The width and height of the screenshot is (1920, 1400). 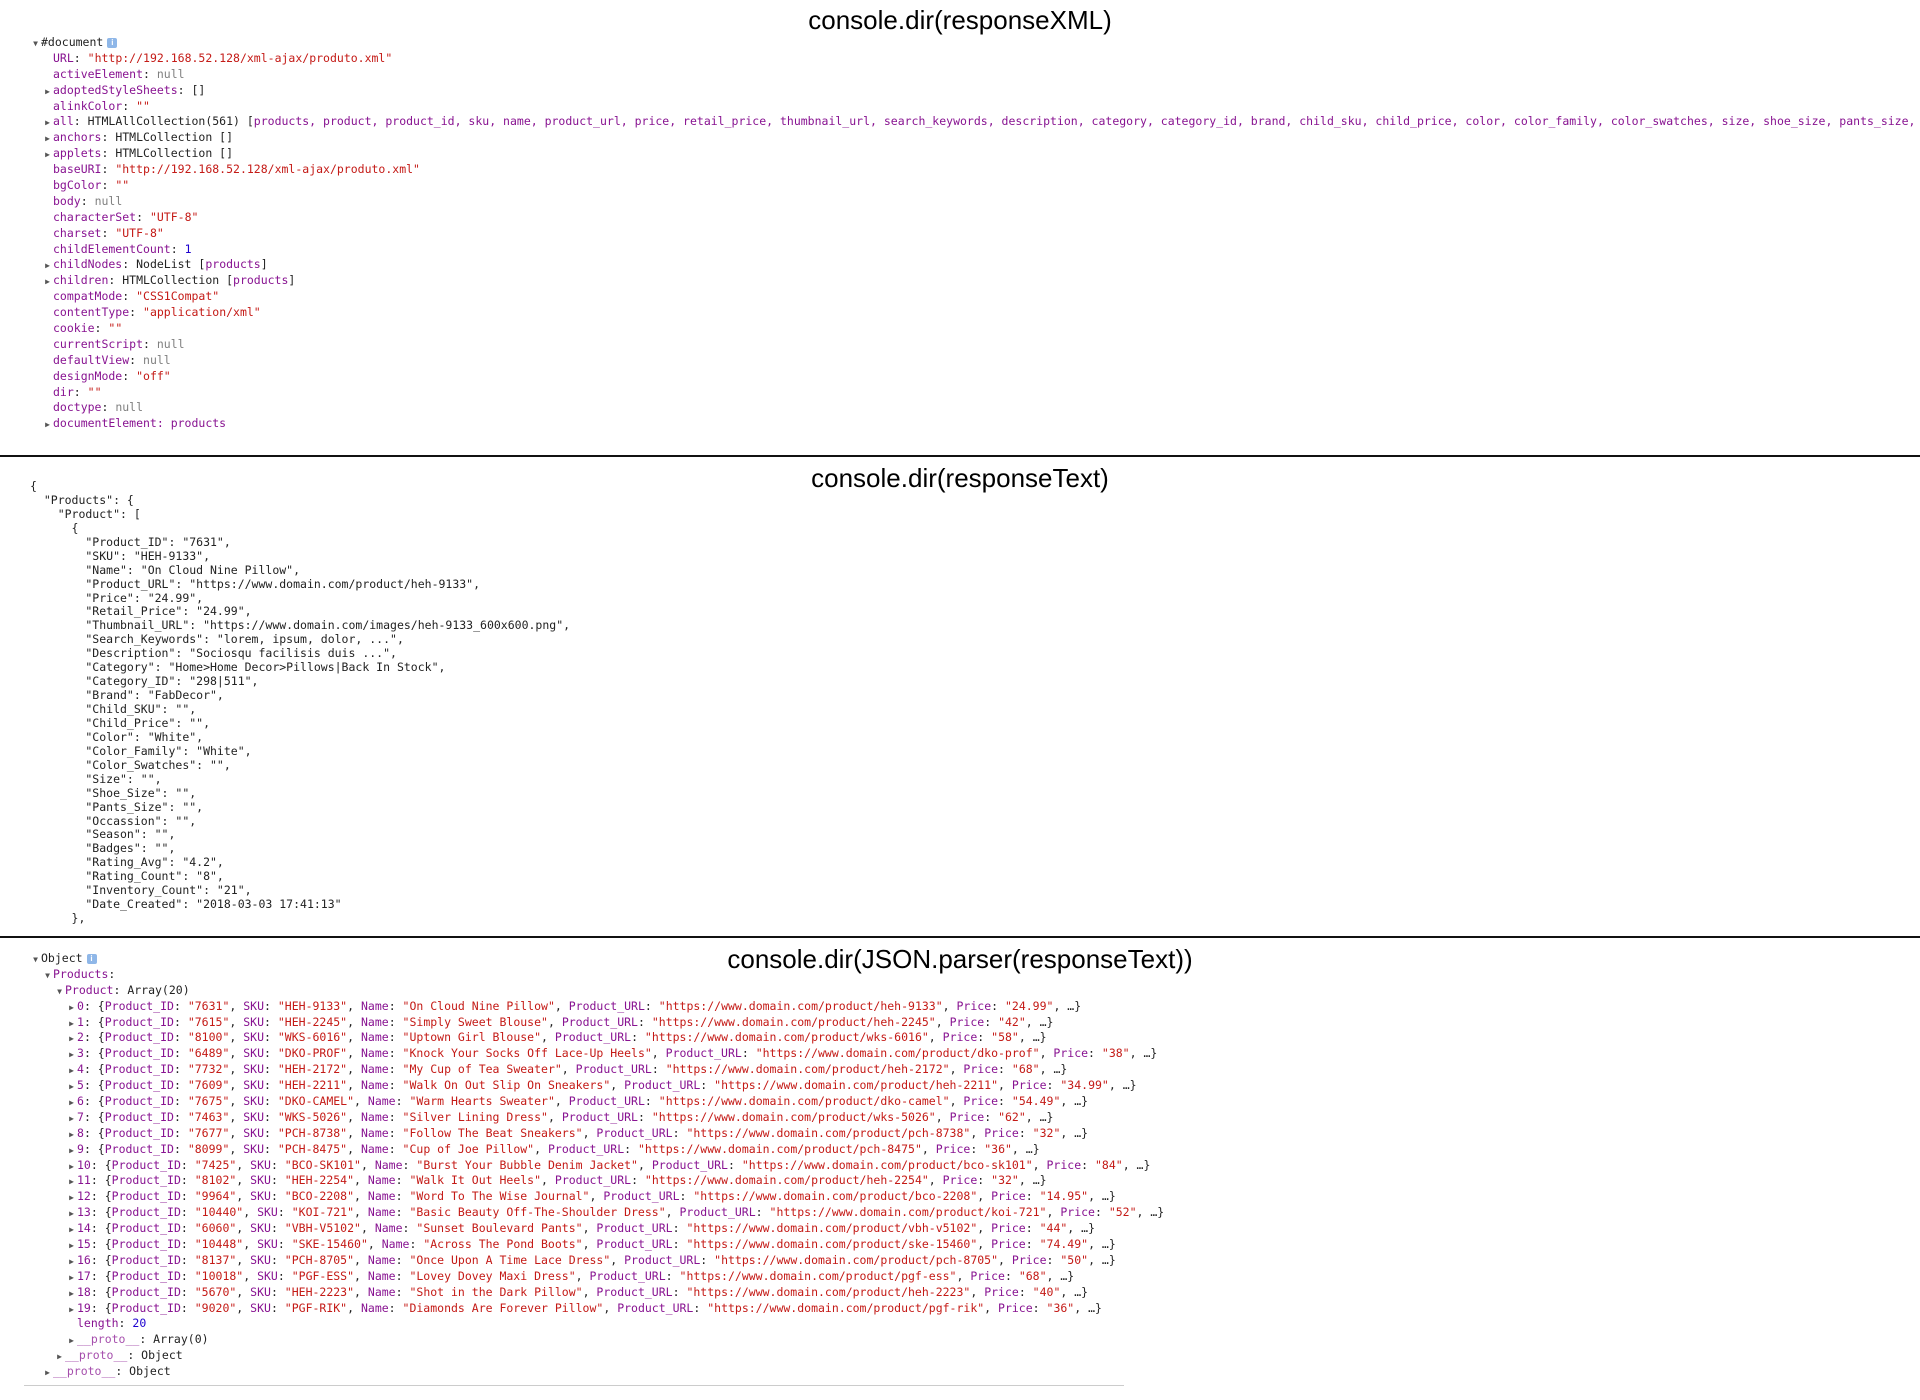 I want to click on json-text-line: "Child_Price": "",, so click(x=120, y=722).